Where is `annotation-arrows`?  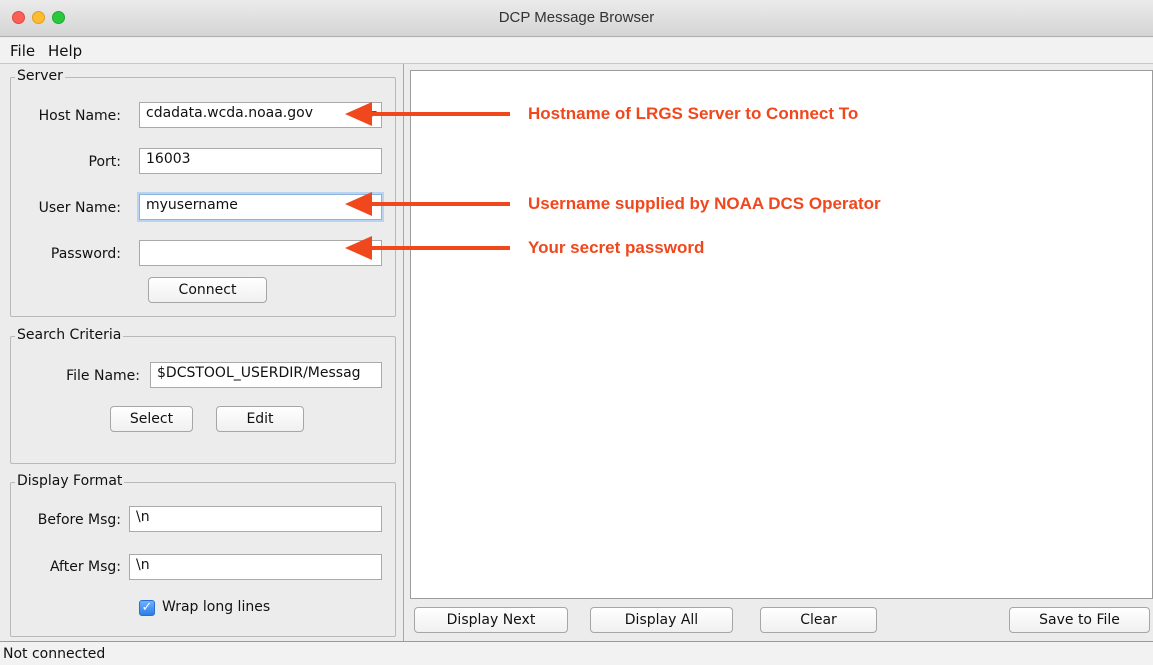
annotation-arrows is located at coordinates (427, 181).